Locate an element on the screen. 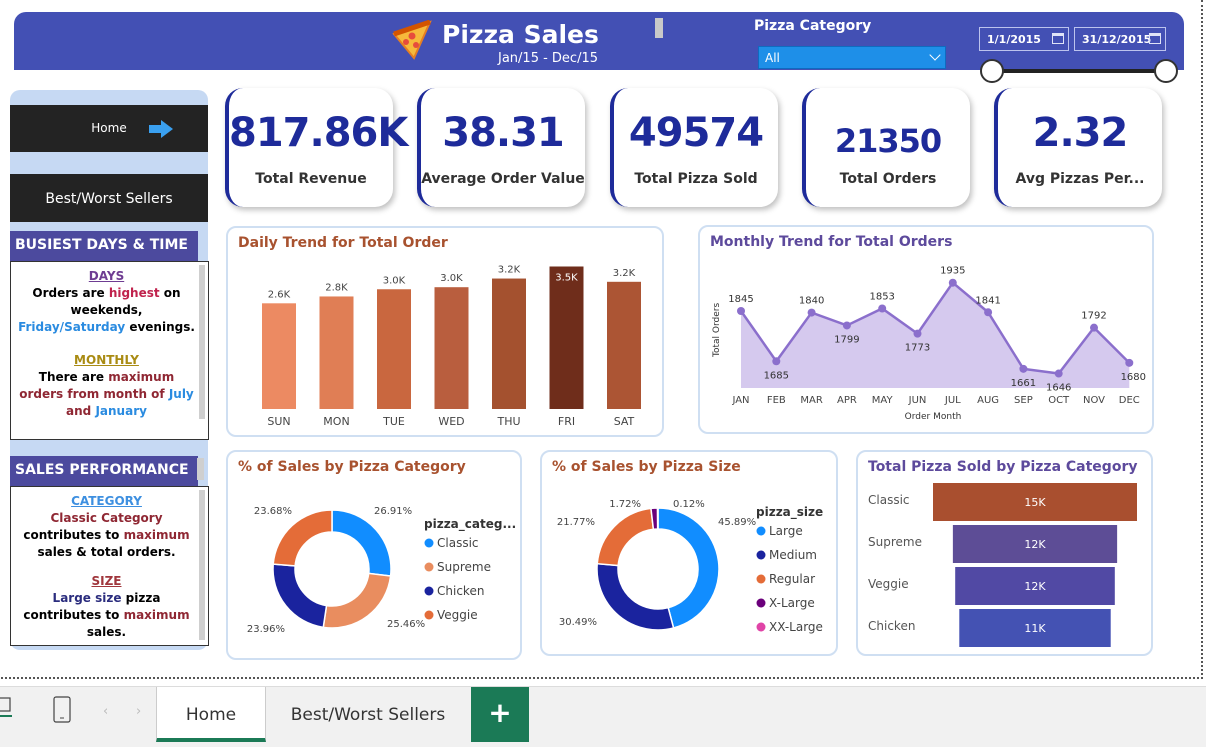 The height and width of the screenshot is (747, 1206). chevron-left-icon: ‹ is located at coordinates (105, 711).